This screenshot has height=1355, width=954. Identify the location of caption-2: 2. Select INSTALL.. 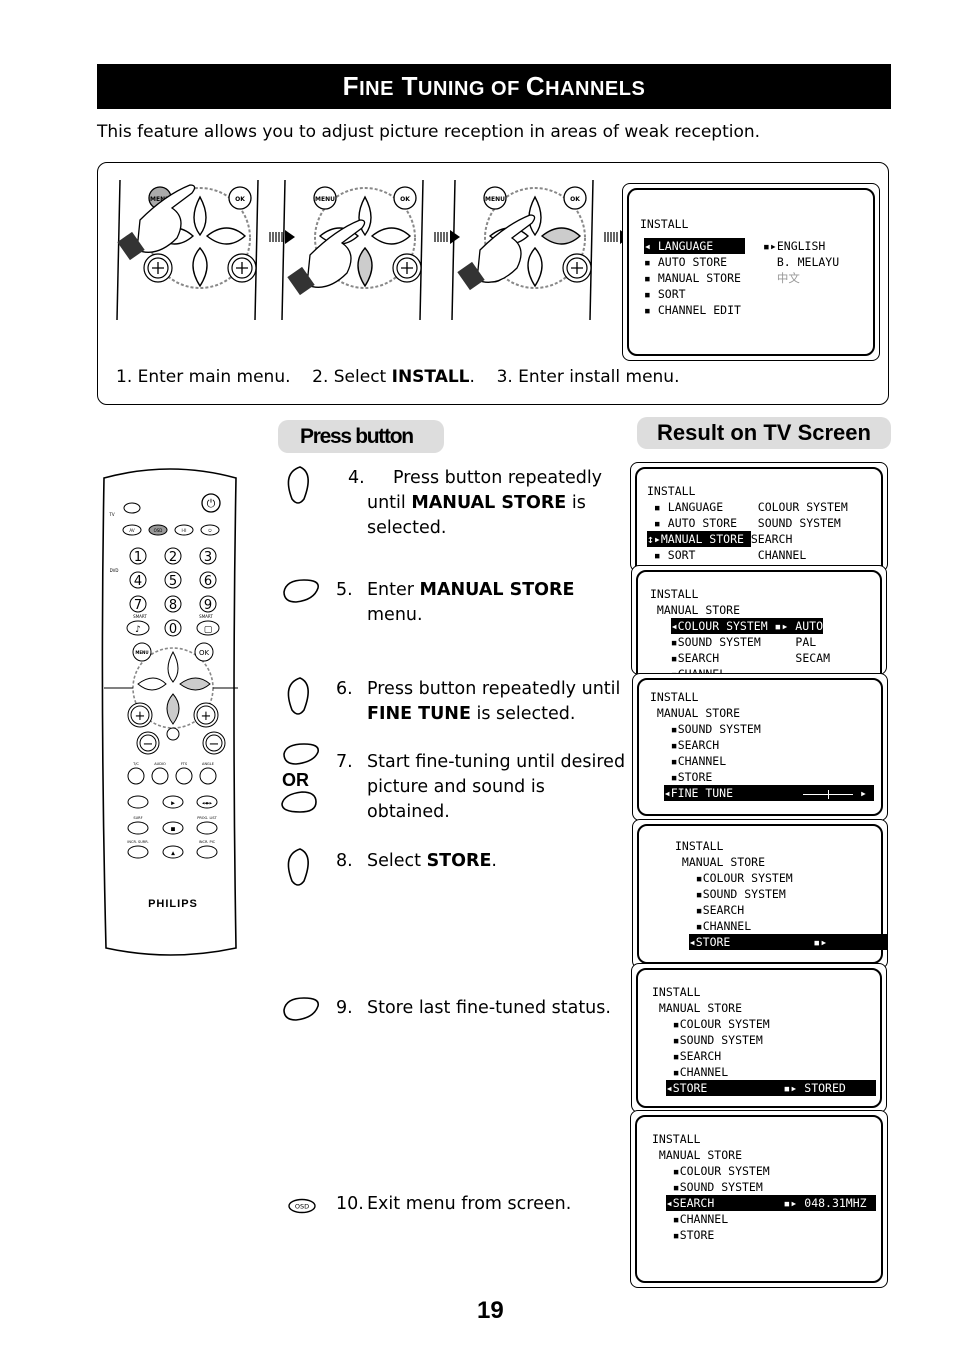
(393, 377).